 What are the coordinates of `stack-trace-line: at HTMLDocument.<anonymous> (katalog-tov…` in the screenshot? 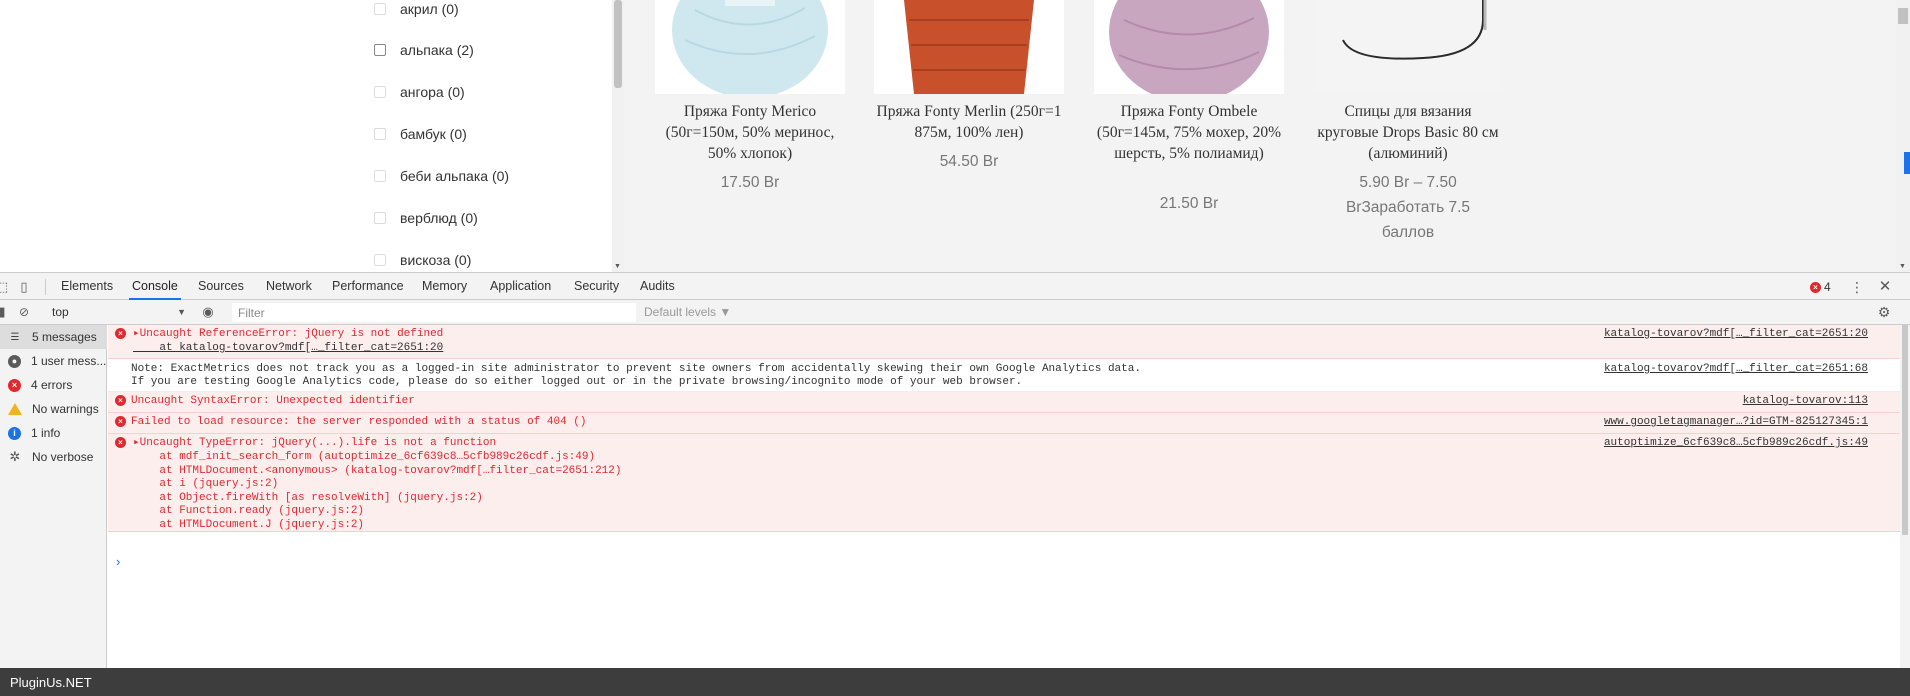 It's located at (377, 472).